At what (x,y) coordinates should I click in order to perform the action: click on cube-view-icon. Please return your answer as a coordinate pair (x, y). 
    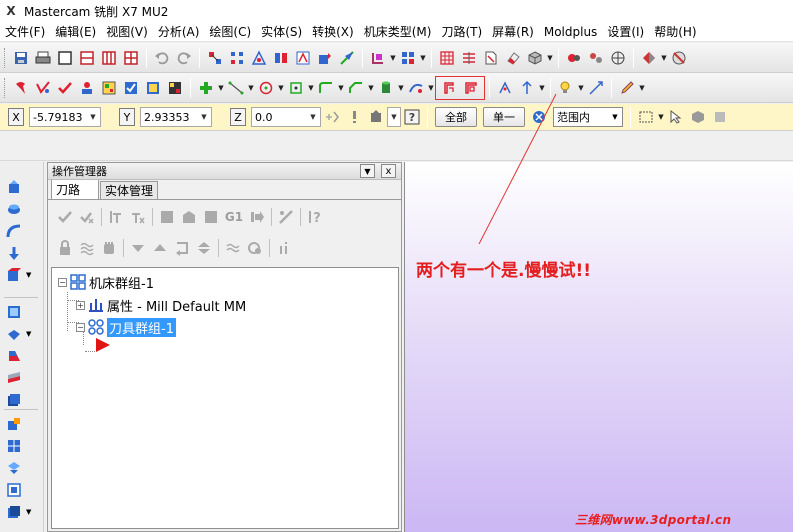
    Looking at the image, I should click on (535, 58).